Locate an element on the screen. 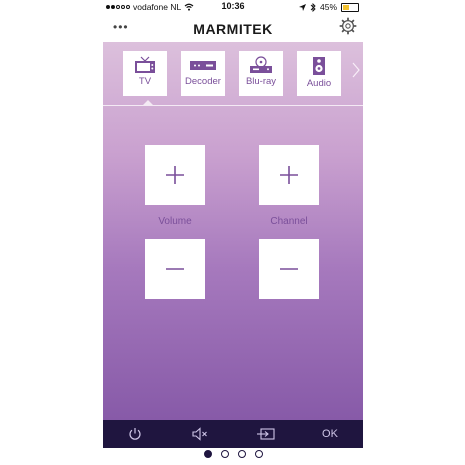 This screenshot has height=465, width=465. device-selector: TV Decoder Blu-ray Audio is located at coordinates (233, 73).